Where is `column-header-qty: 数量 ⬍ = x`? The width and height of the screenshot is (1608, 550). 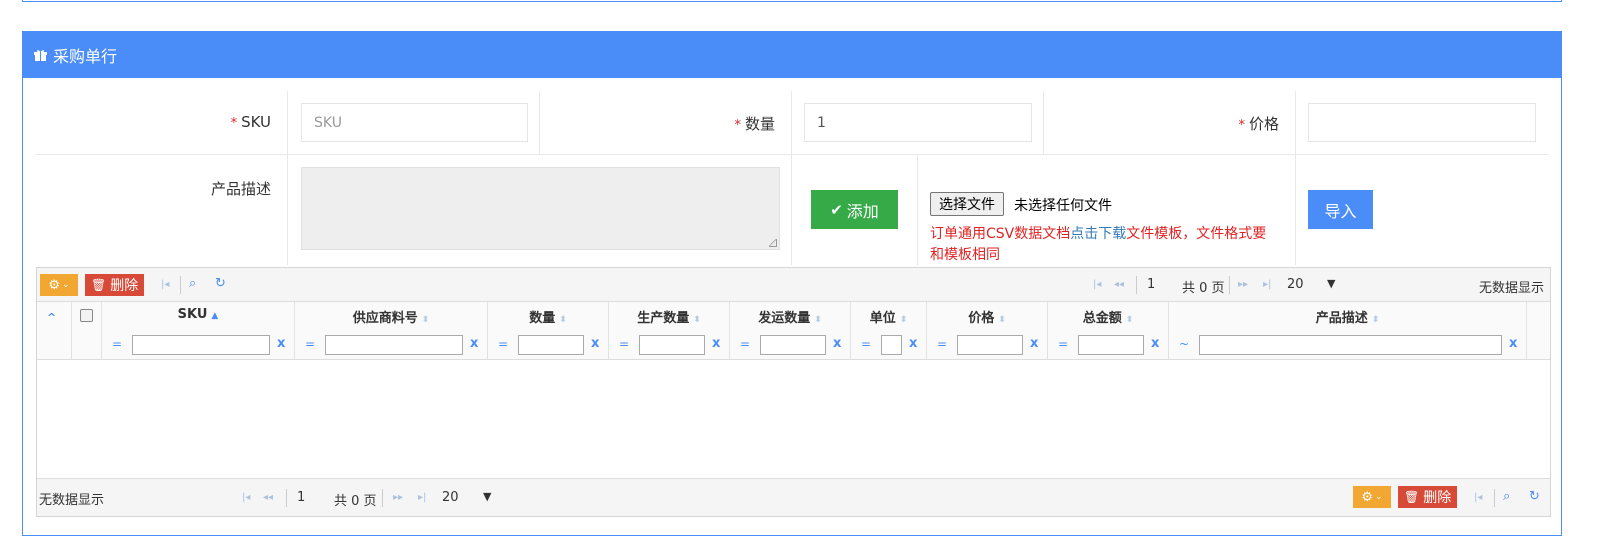 column-header-qty: 数量 ⬍ = x is located at coordinates (548, 330).